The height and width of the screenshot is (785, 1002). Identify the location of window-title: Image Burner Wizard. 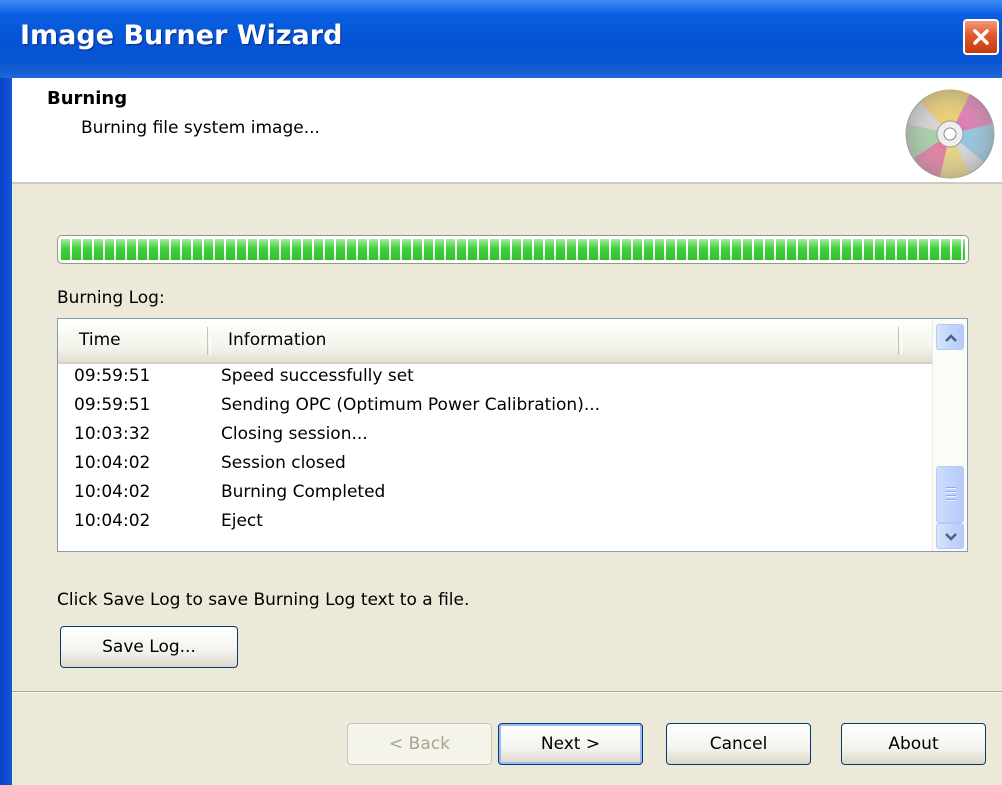
(181, 35).